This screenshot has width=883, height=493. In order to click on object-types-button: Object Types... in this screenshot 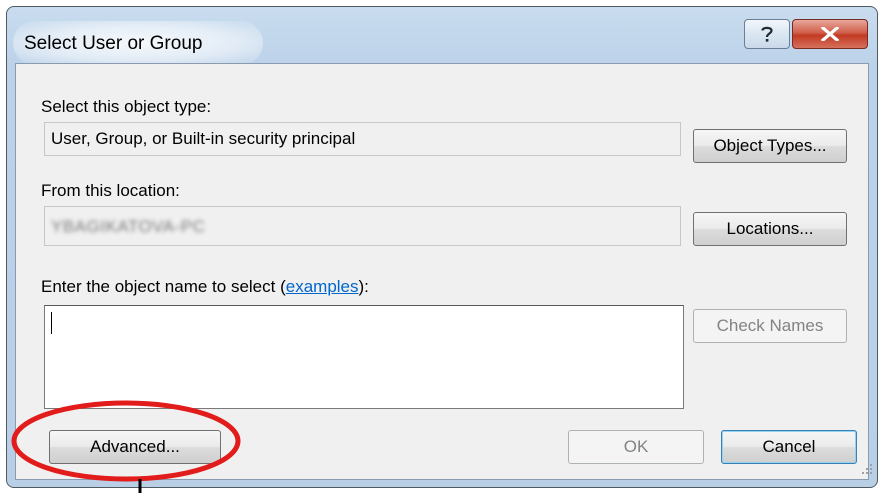, I will do `click(770, 146)`.